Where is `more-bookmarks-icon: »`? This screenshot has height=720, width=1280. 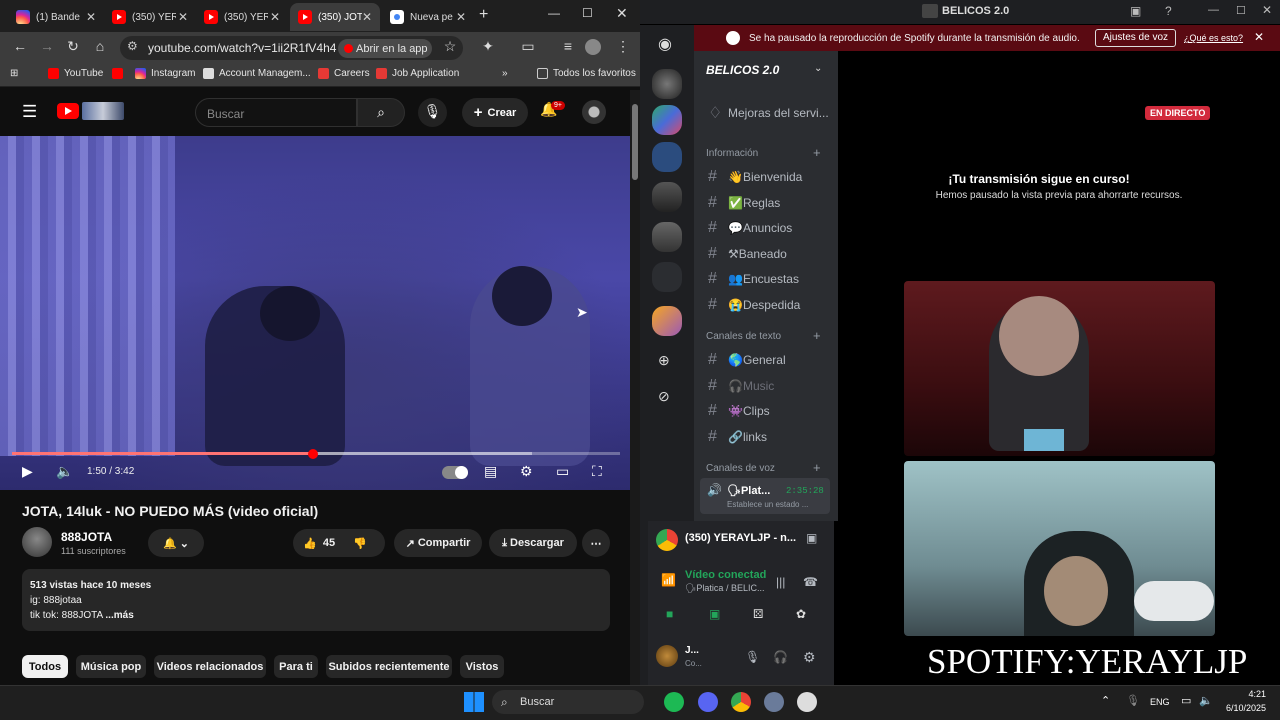
more-bookmarks-icon: » is located at coordinates (505, 73).